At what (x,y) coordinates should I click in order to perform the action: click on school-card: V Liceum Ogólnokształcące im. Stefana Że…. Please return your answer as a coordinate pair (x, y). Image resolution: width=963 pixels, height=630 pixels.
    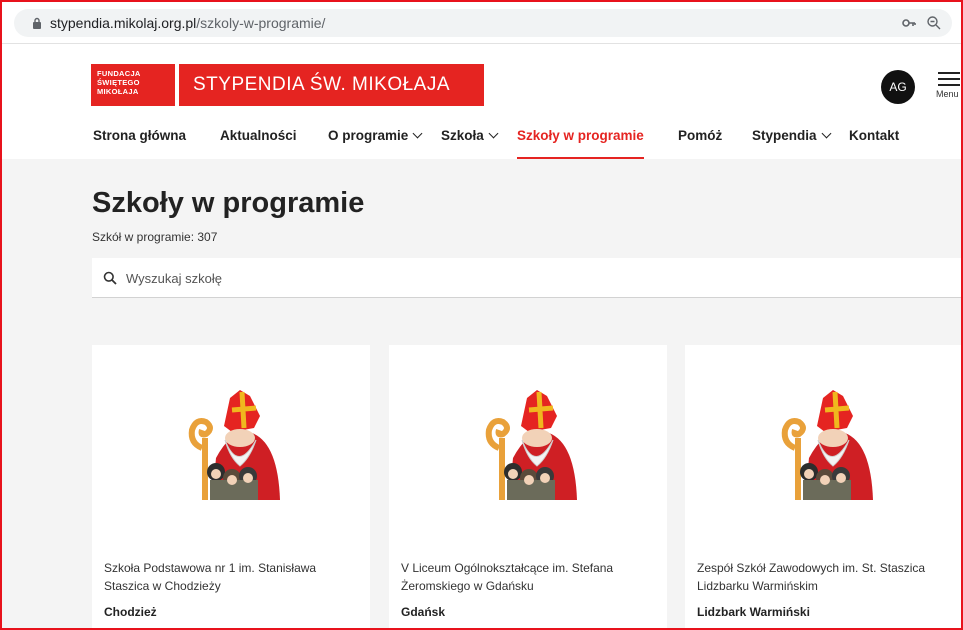
    Looking at the image, I should click on (528, 486).